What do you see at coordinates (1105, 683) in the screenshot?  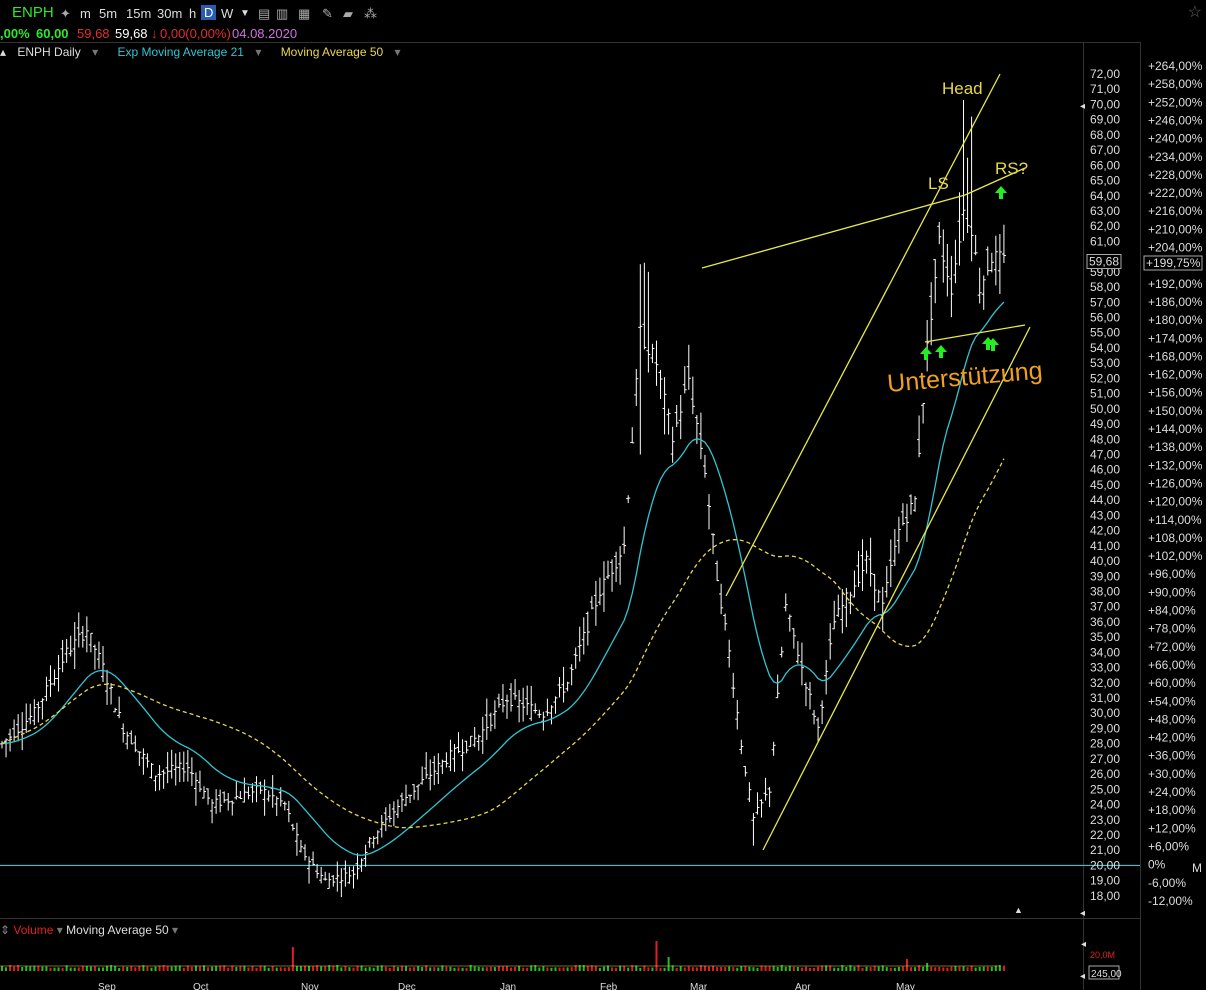 I see `price-tick-label: 32,00` at bounding box center [1105, 683].